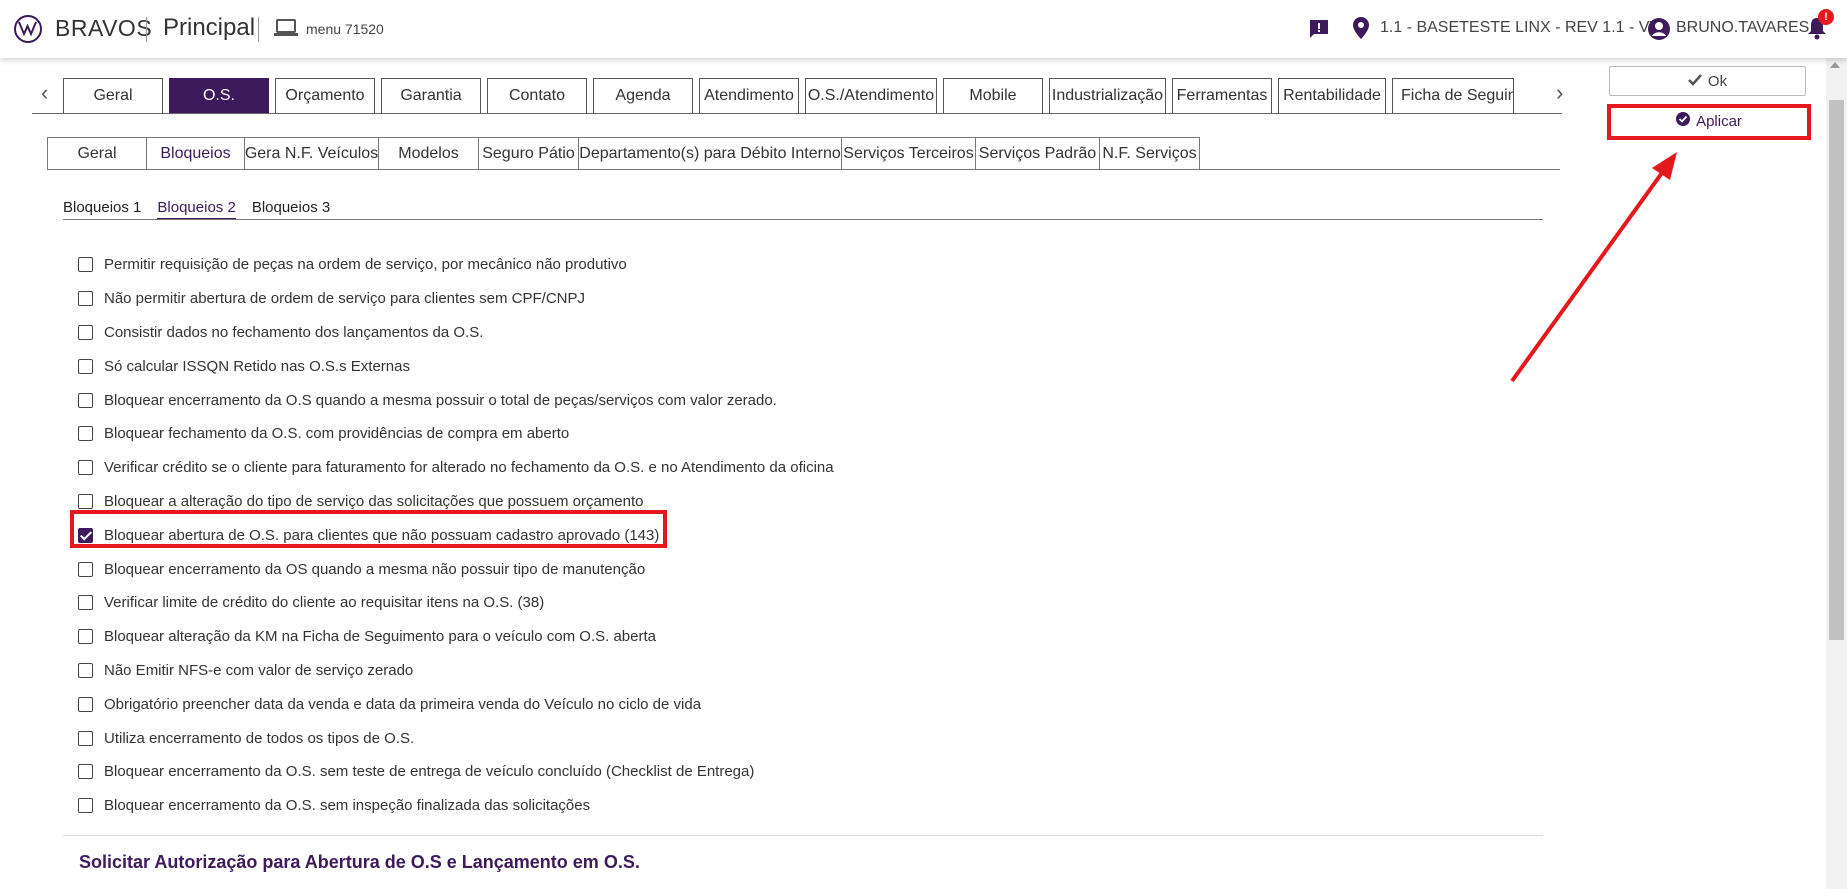  Describe the element at coordinates (1695, 81) in the screenshot. I see `check-icon` at that location.